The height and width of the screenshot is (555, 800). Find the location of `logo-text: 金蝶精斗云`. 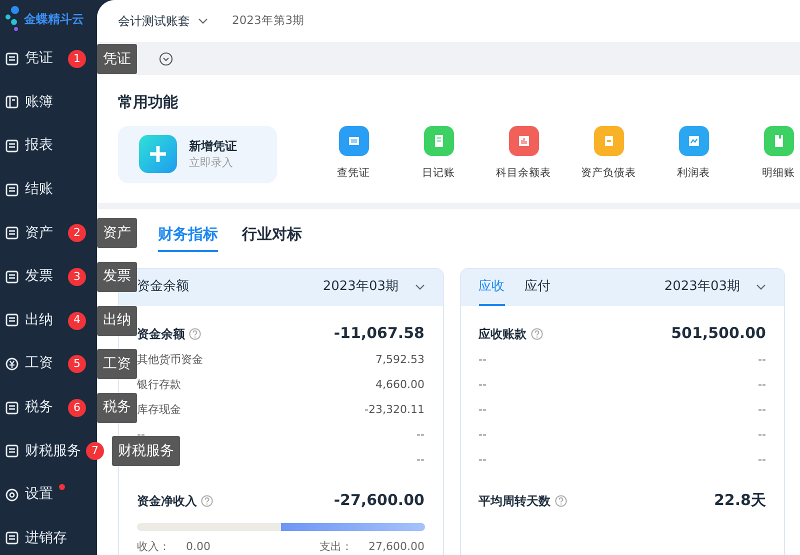

logo-text: 金蝶精斗云 is located at coordinates (54, 19).